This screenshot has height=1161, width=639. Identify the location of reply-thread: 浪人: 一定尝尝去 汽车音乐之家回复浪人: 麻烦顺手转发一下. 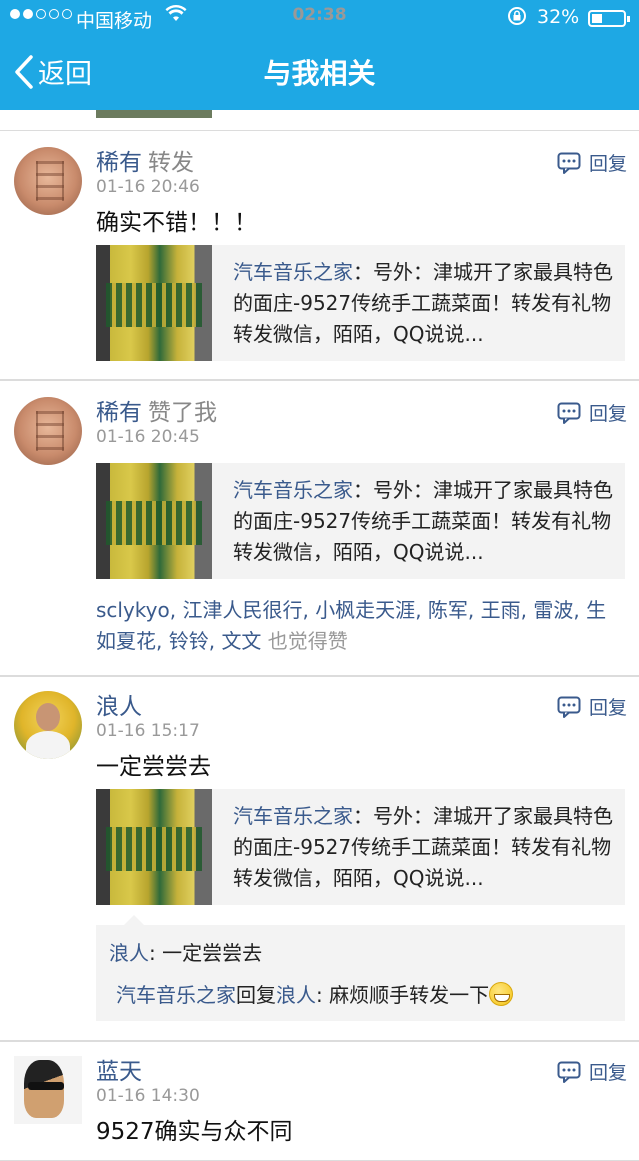
(360, 968).